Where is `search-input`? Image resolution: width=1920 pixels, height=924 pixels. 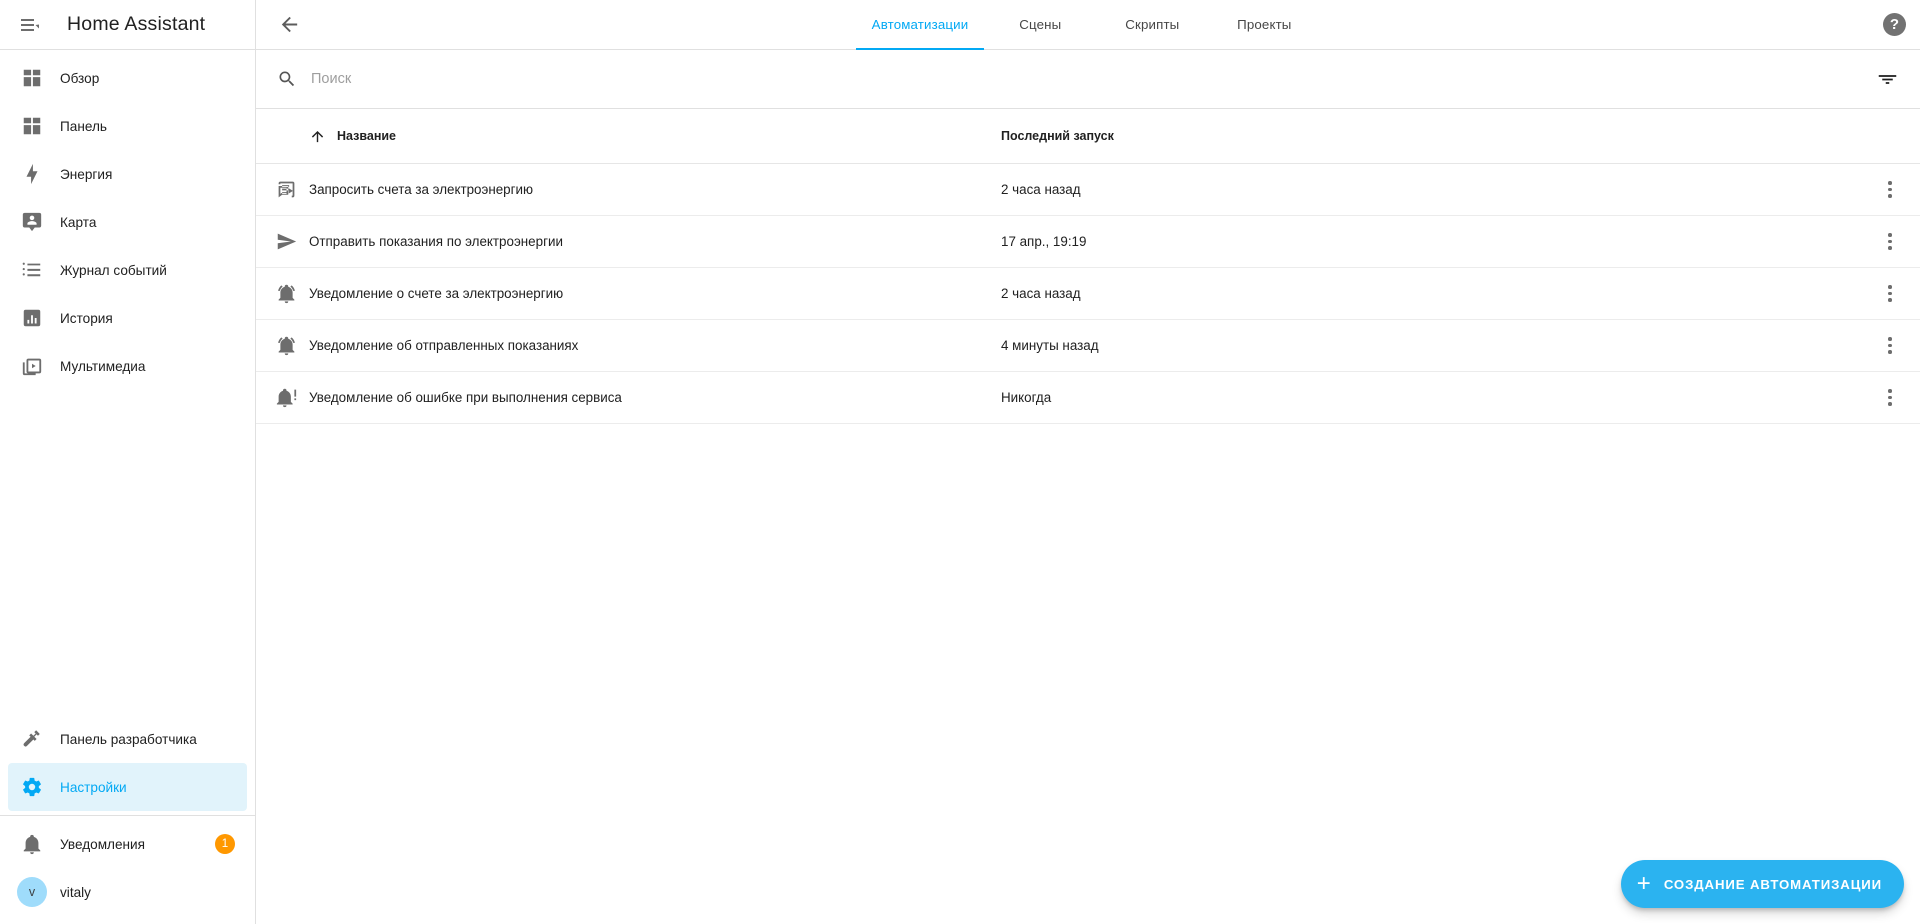 search-input is located at coordinates (1090, 79).